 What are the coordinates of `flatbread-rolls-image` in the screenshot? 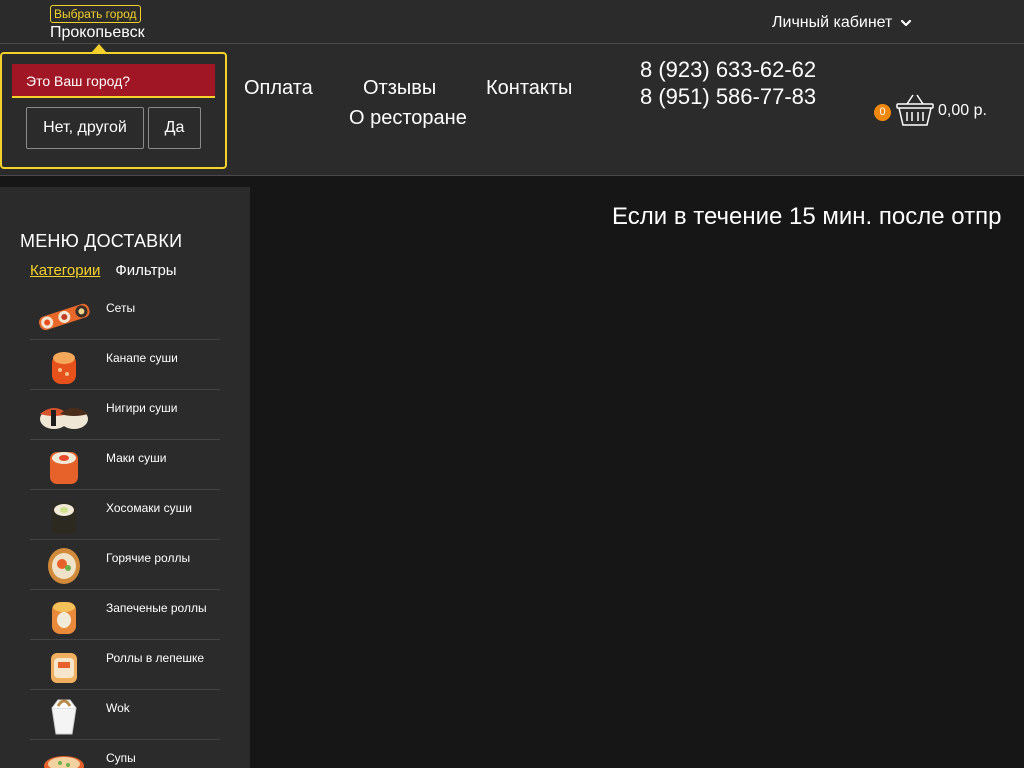 It's located at (64, 668).